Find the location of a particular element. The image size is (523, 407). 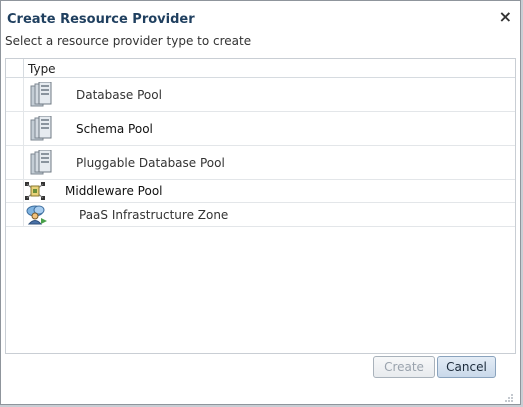

row-label: Pluggable Database Pool is located at coordinates (150, 163).